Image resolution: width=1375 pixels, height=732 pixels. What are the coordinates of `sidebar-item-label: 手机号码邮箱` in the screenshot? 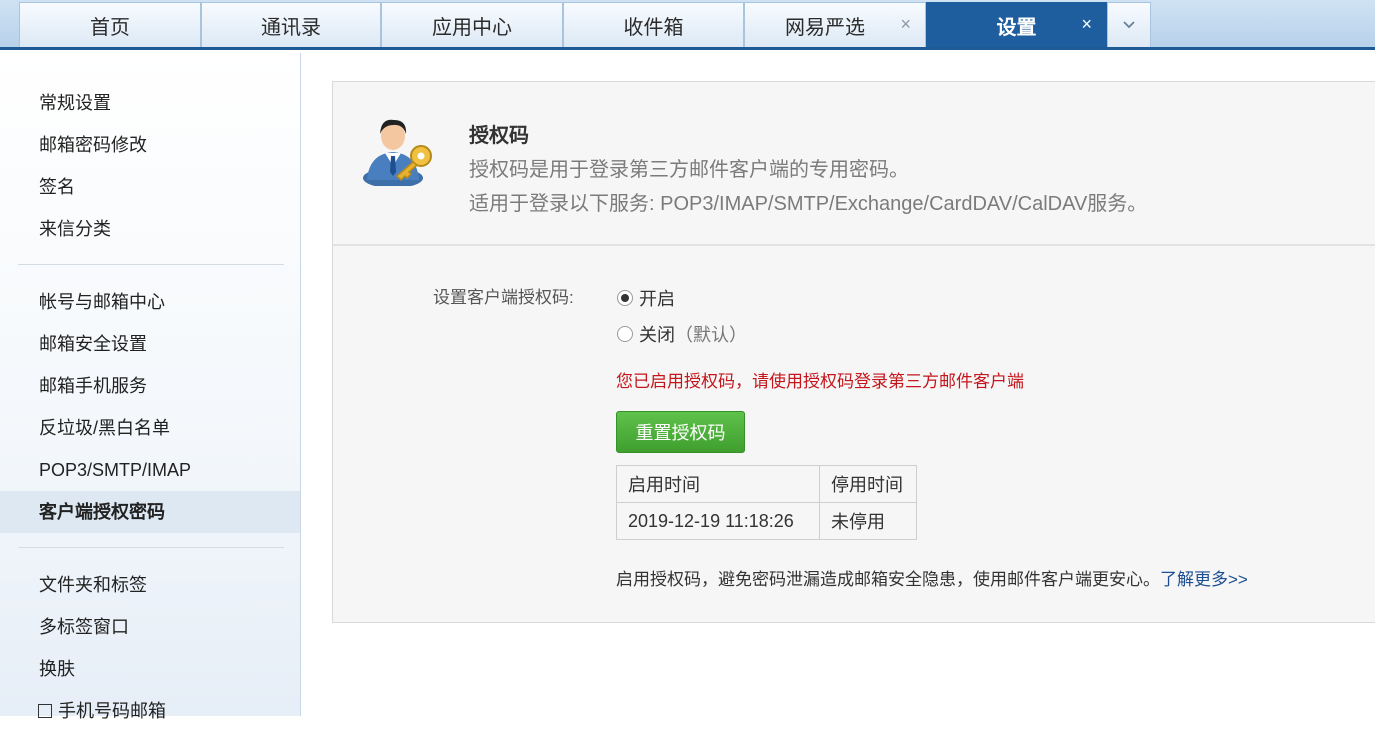 It's located at (112, 711).